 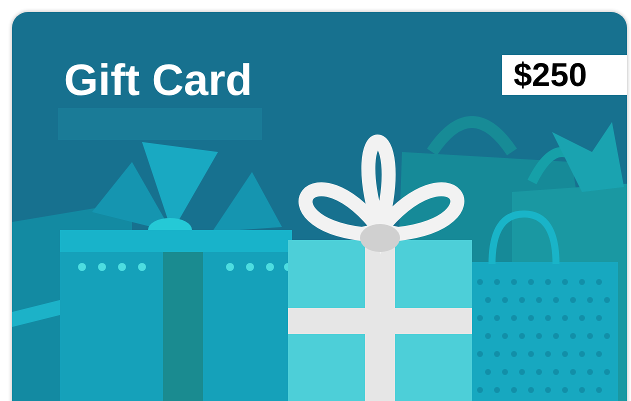 What do you see at coordinates (564, 75) in the screenshot?
I see `amount-label: $250` at bounding box center [564, 75].